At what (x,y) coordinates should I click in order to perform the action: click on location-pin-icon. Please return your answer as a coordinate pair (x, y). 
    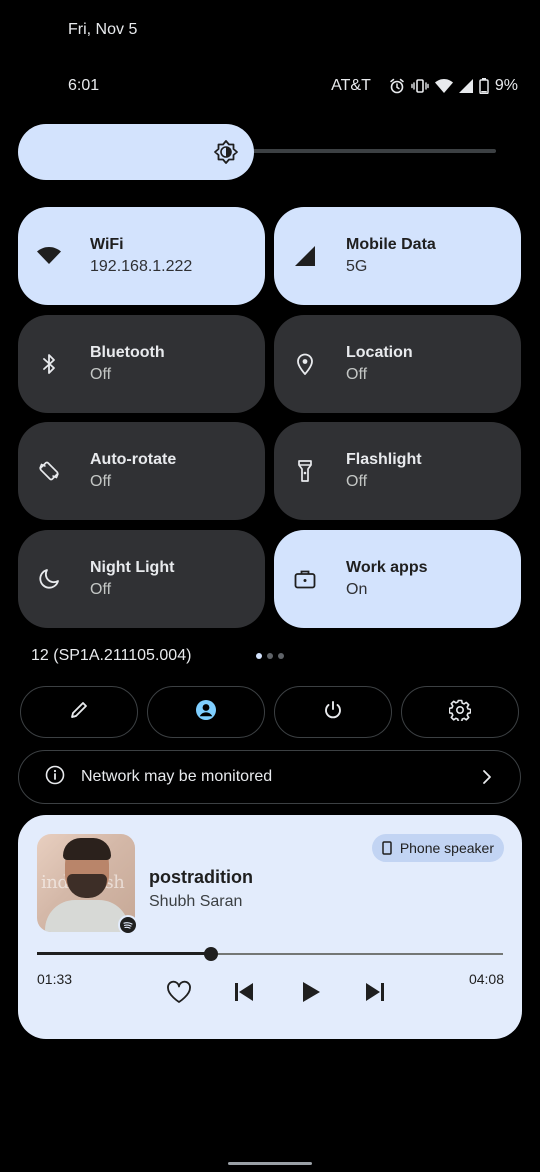
    Looking at the image, I should click on (305, 364).